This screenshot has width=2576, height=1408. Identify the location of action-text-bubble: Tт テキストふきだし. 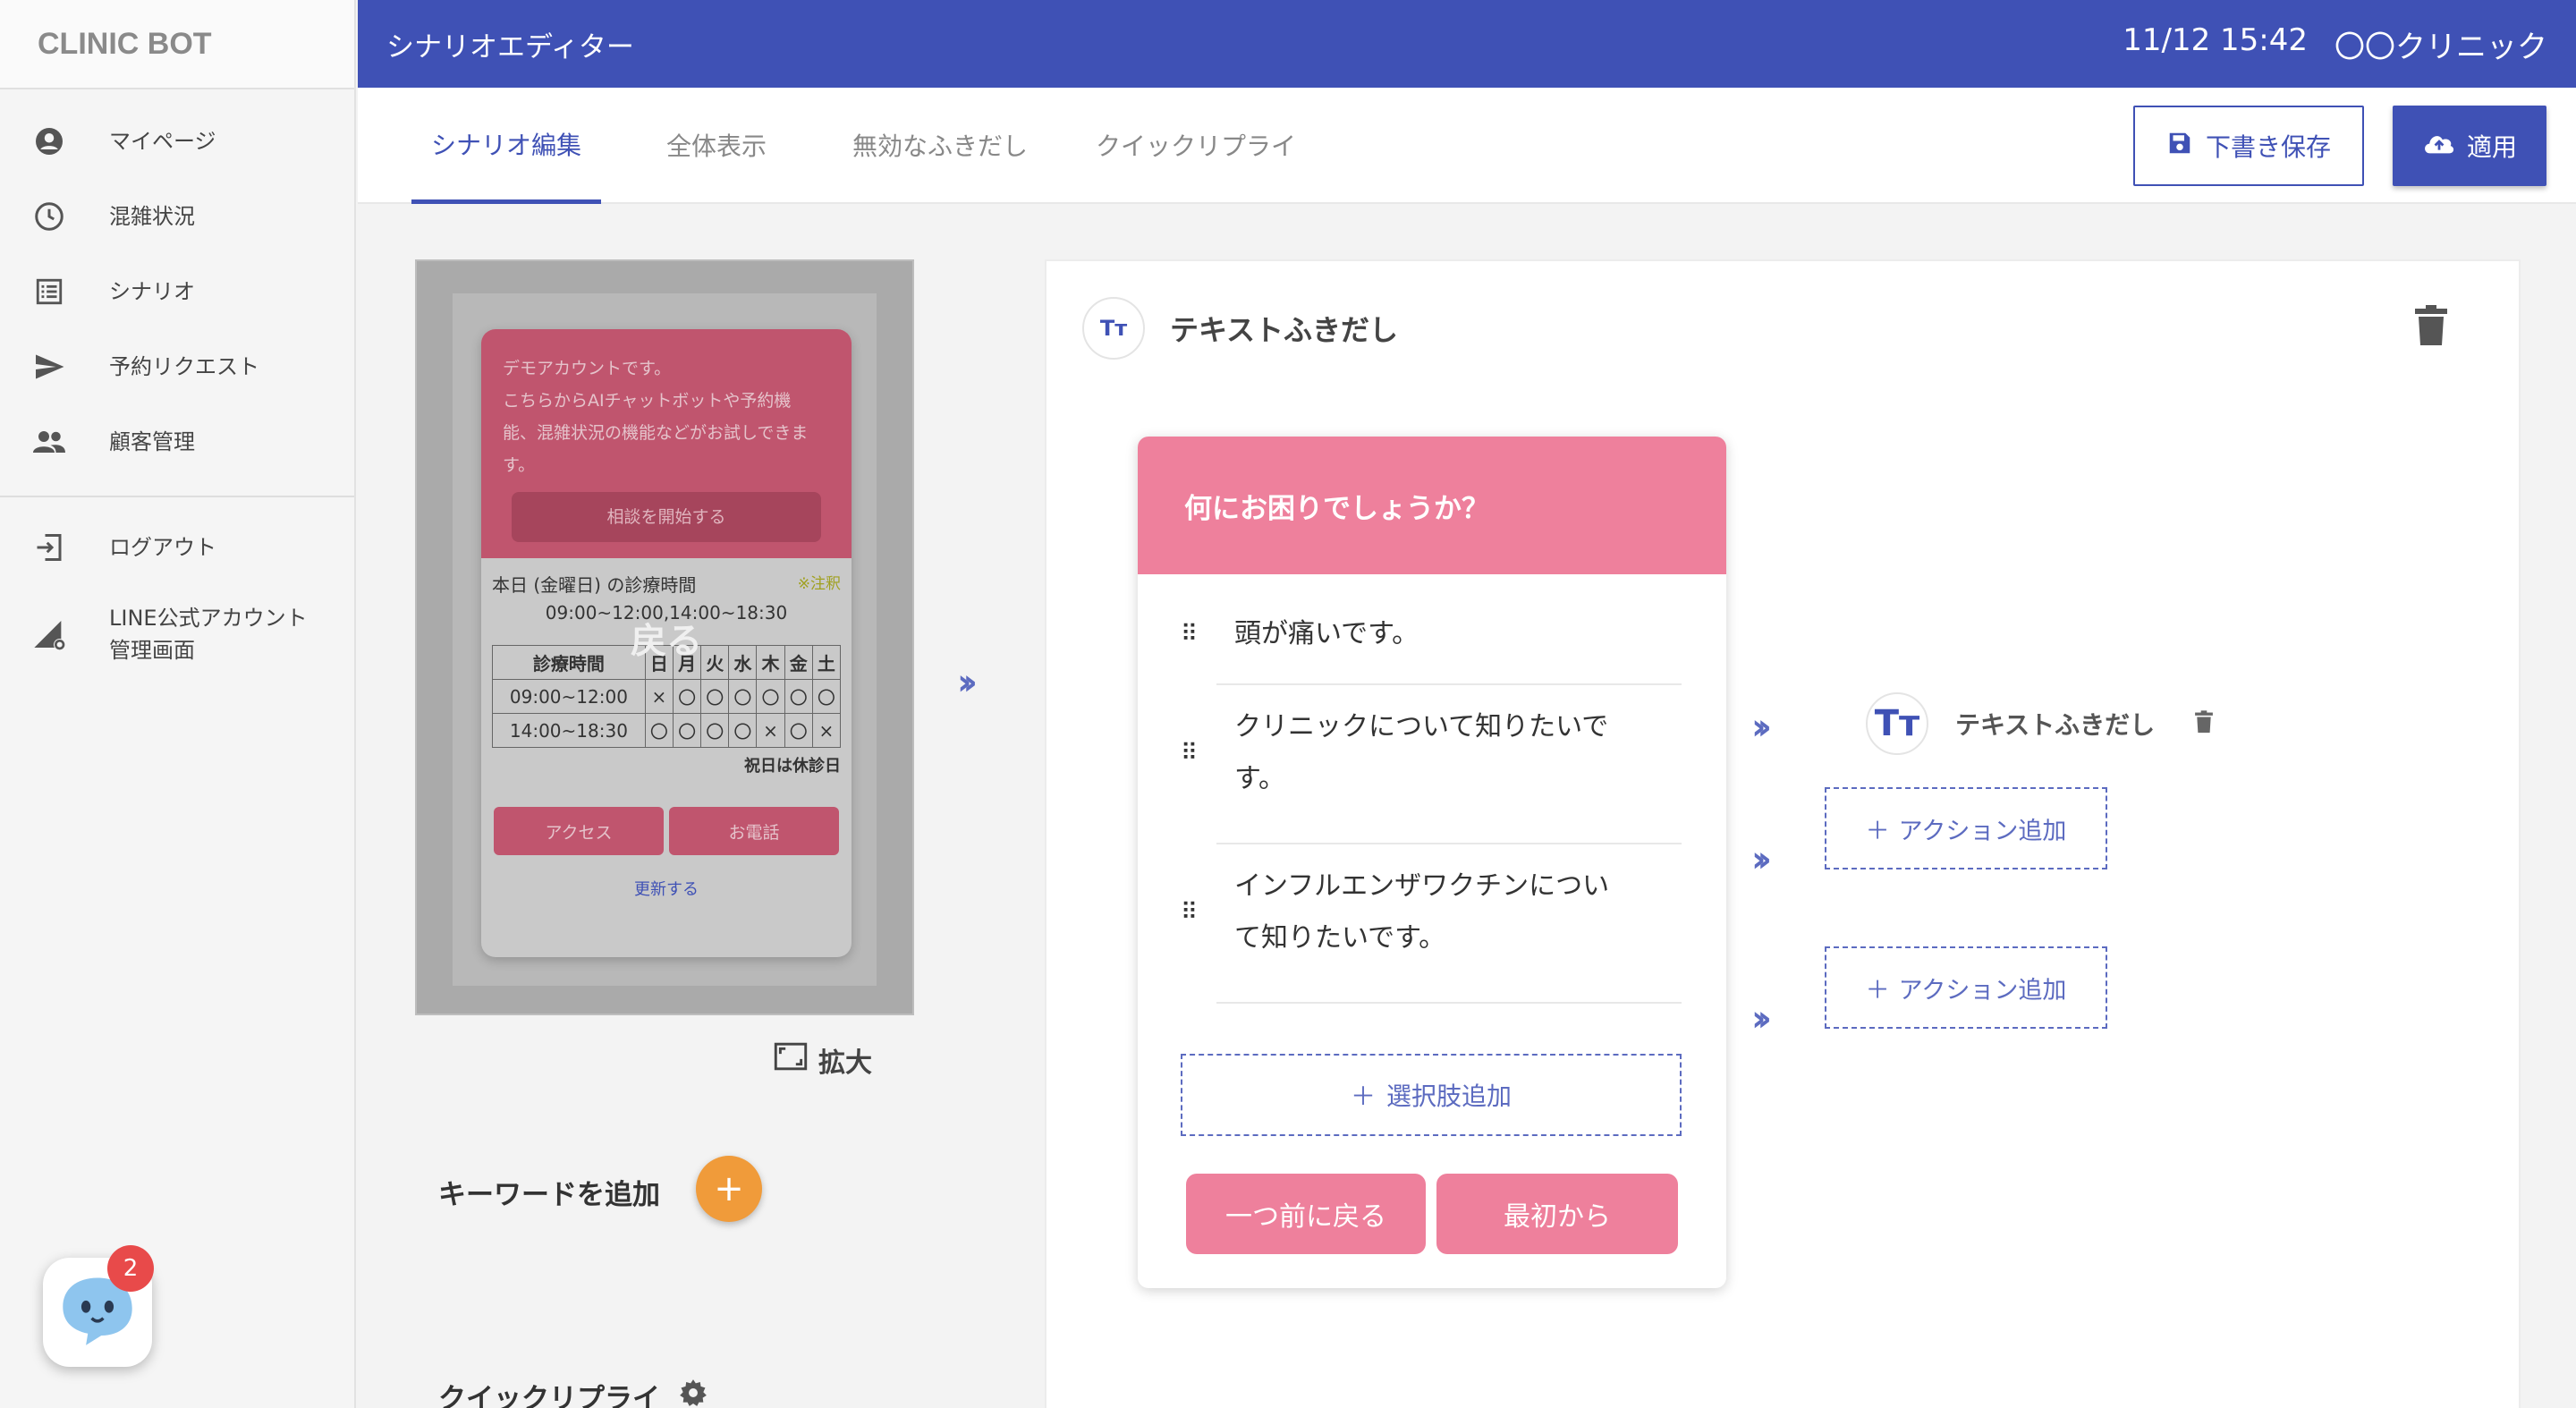
(2010, 724).